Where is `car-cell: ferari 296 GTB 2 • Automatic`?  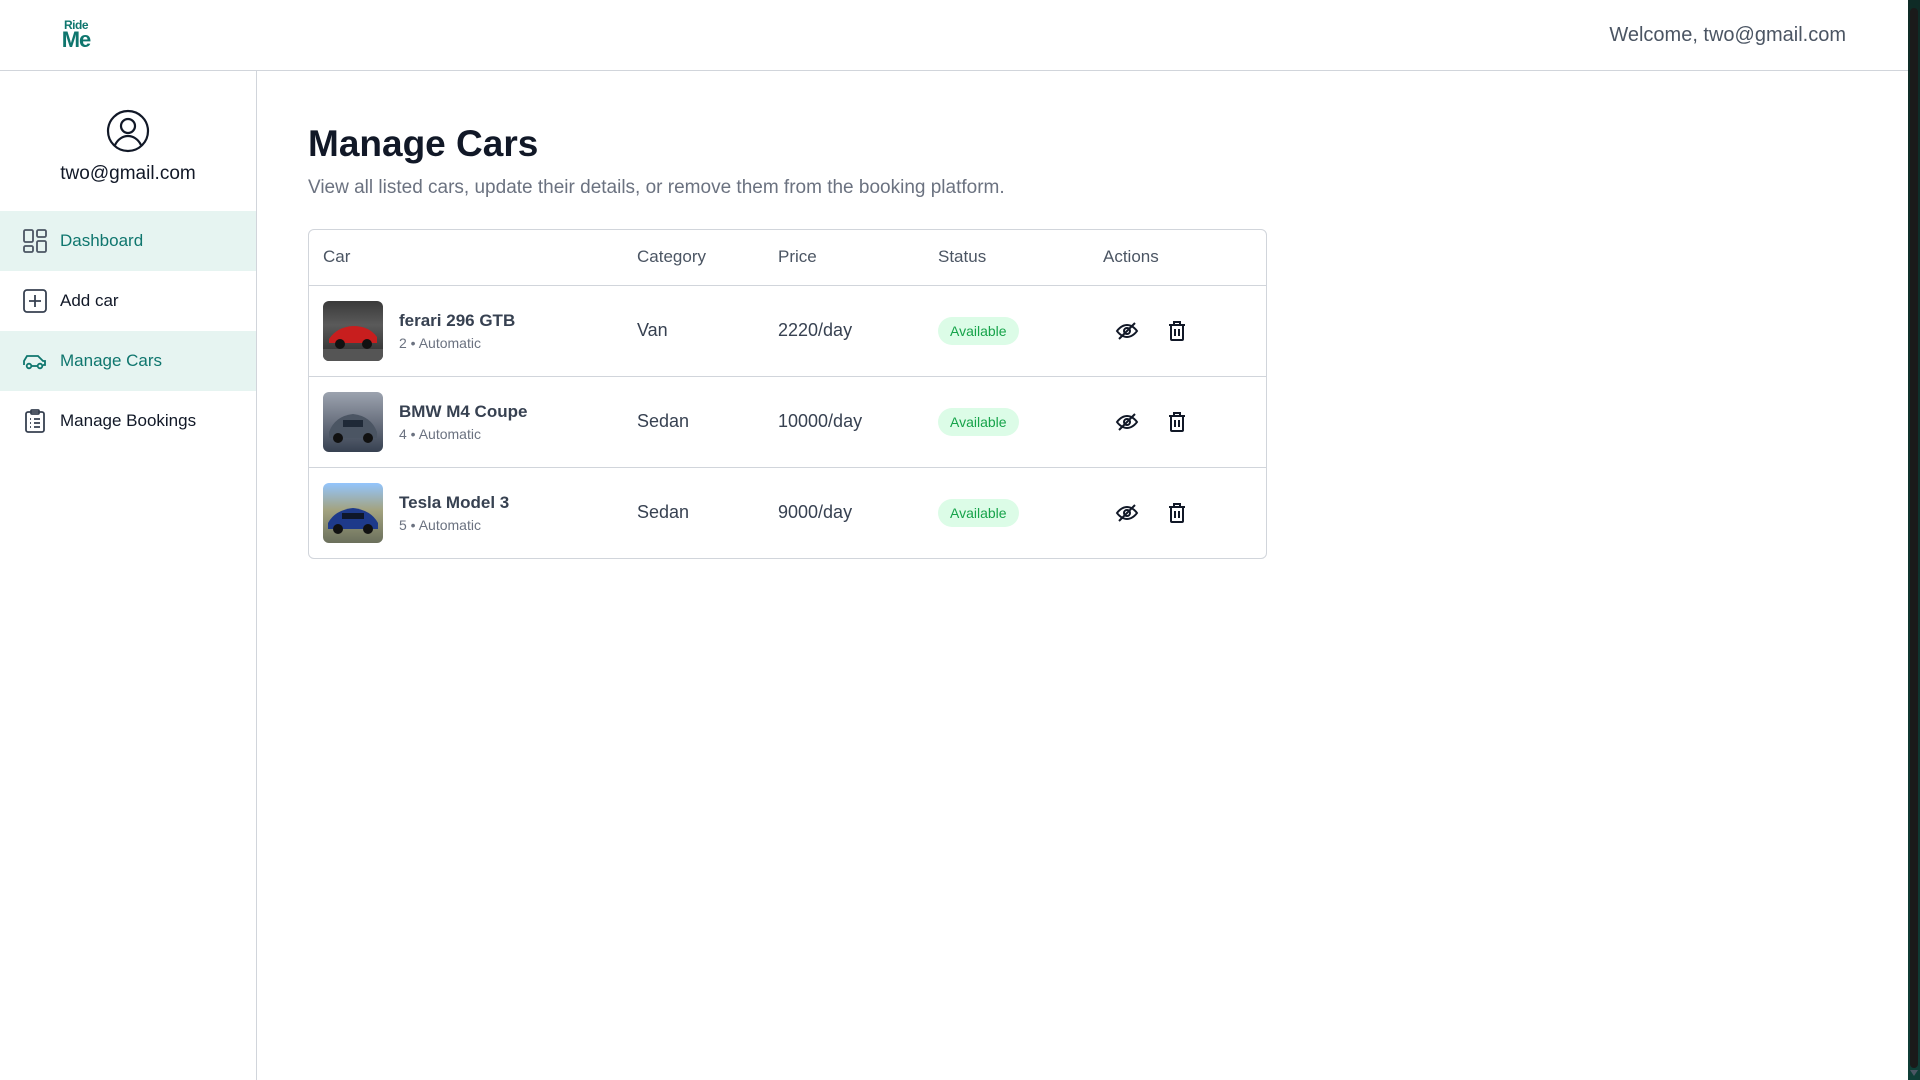 car-cell: ferari 296 GTB 2 • Automatic is located at coordinates (466, 331).